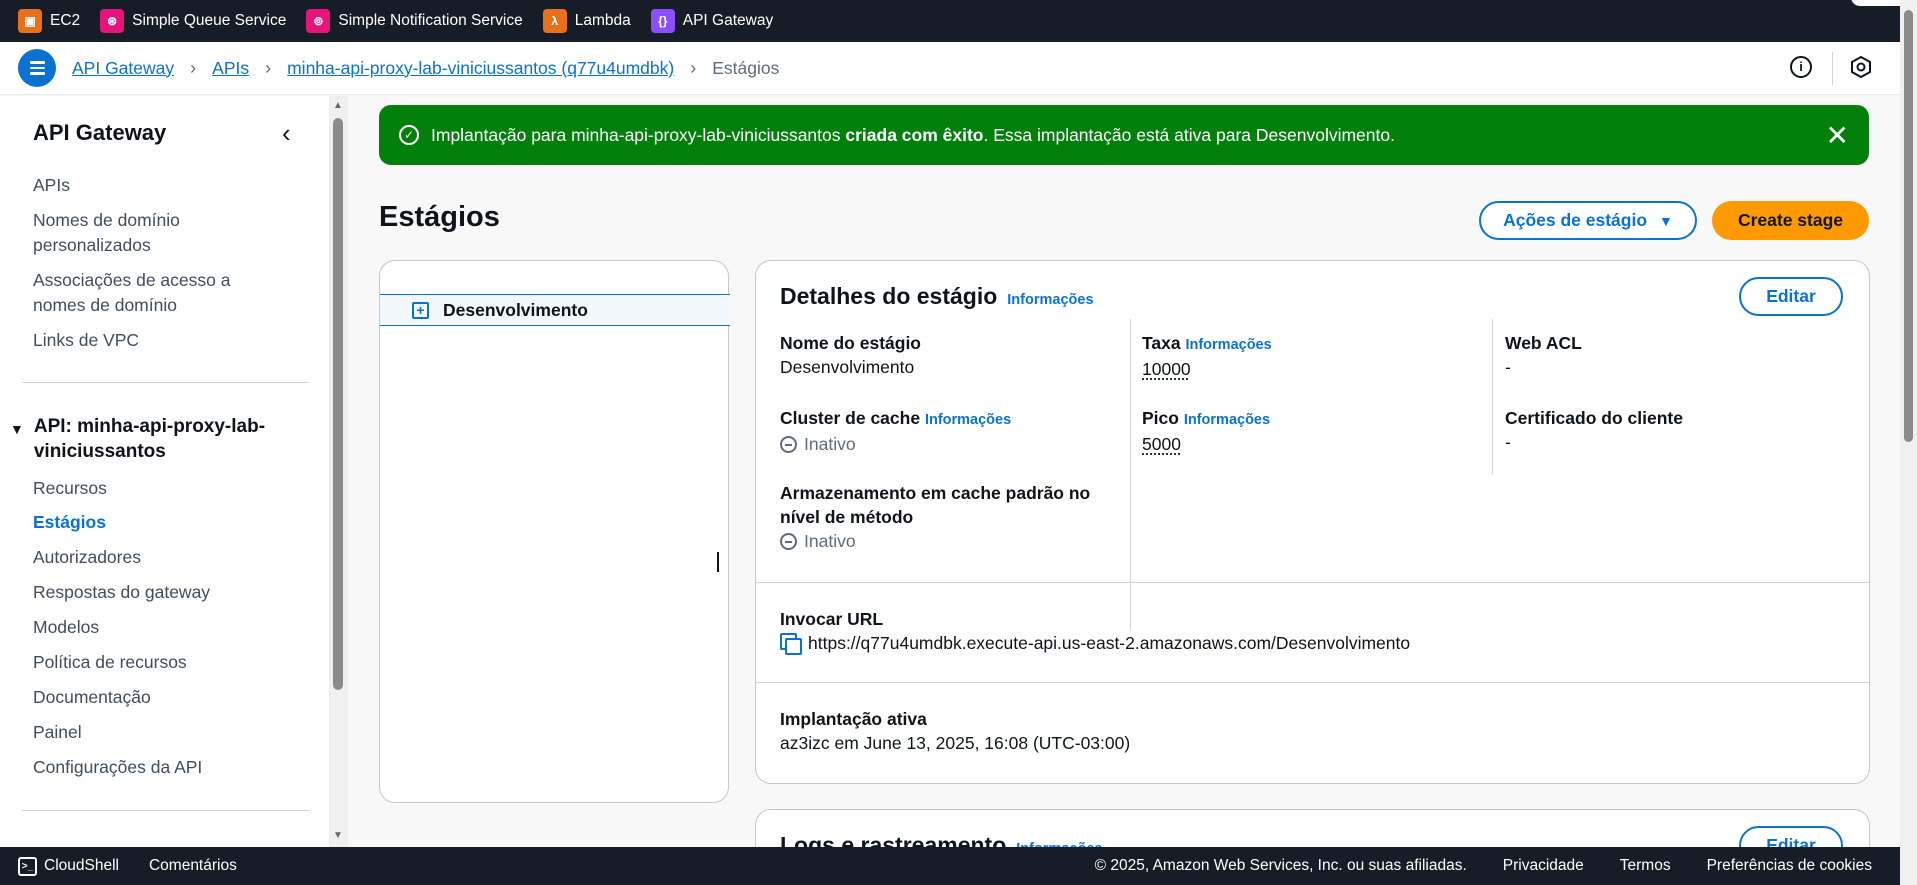 Image resolution: width=1917 pixels, height=885 pixels. Describe the element at coordinates (286, 133) in the screenshot. I see `collapse-nav-icon: ‹` at that location.